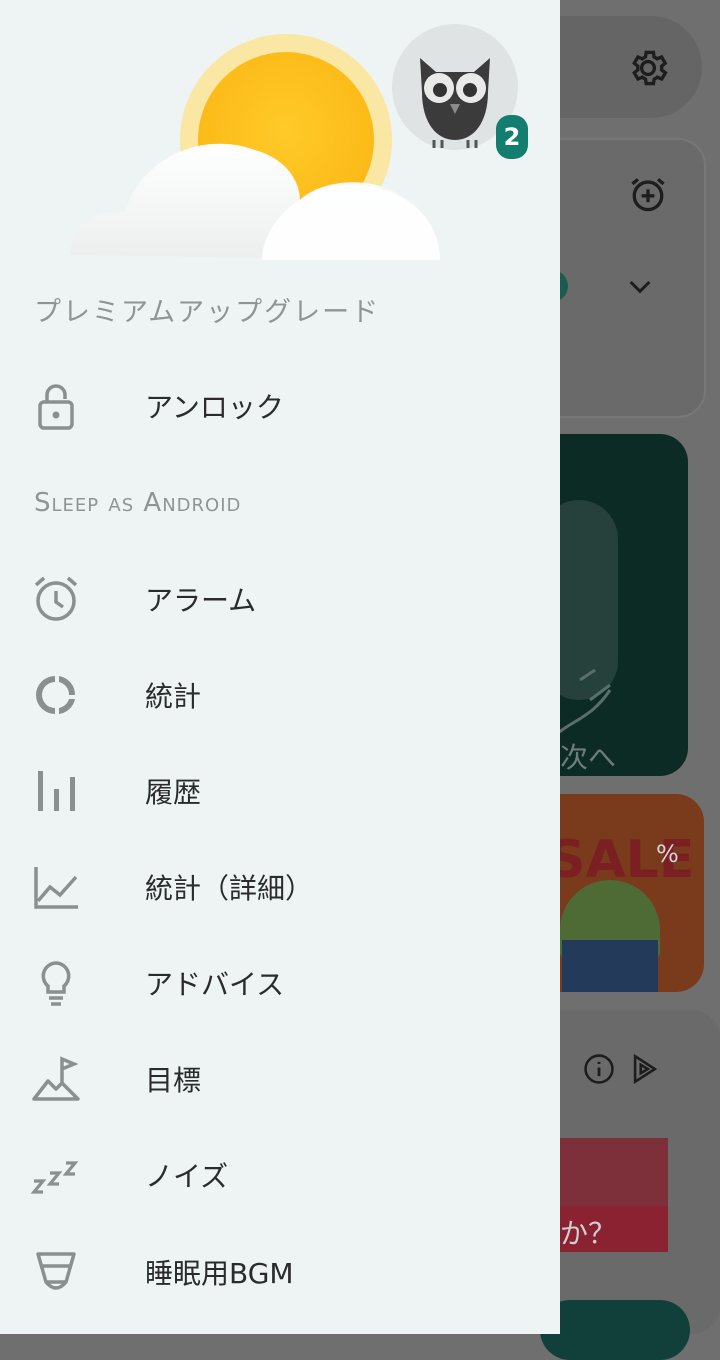 This screenshot has height=1360, width=720. I want to click on zzz-icon, so click(54, 1177).